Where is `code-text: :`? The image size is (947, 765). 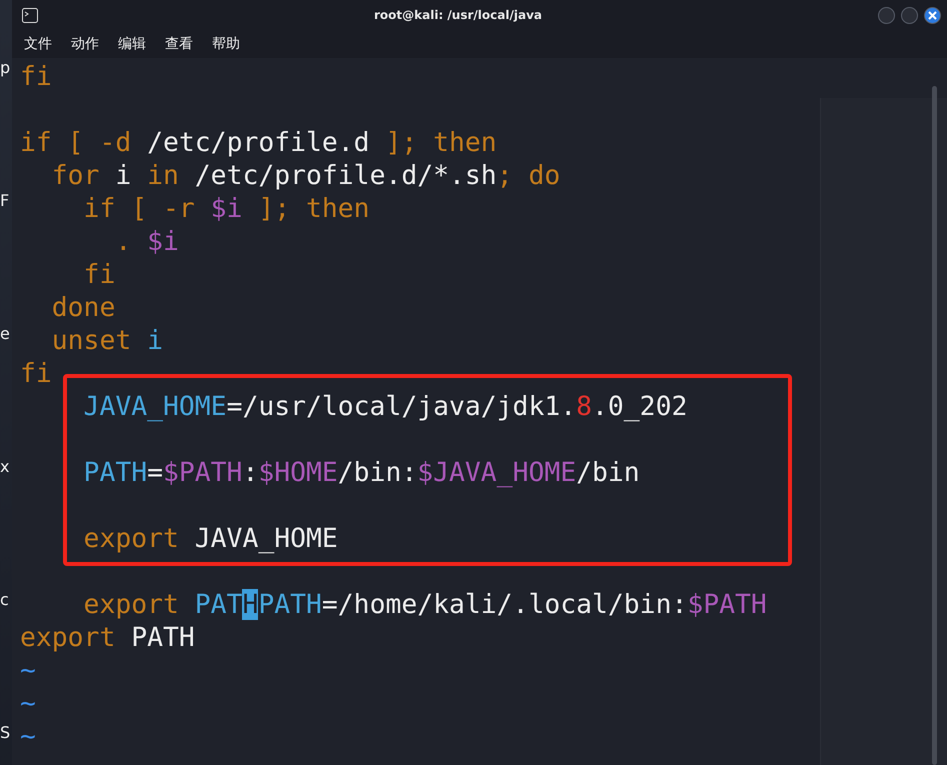
code-text: : is located at coordinates (250, 472).